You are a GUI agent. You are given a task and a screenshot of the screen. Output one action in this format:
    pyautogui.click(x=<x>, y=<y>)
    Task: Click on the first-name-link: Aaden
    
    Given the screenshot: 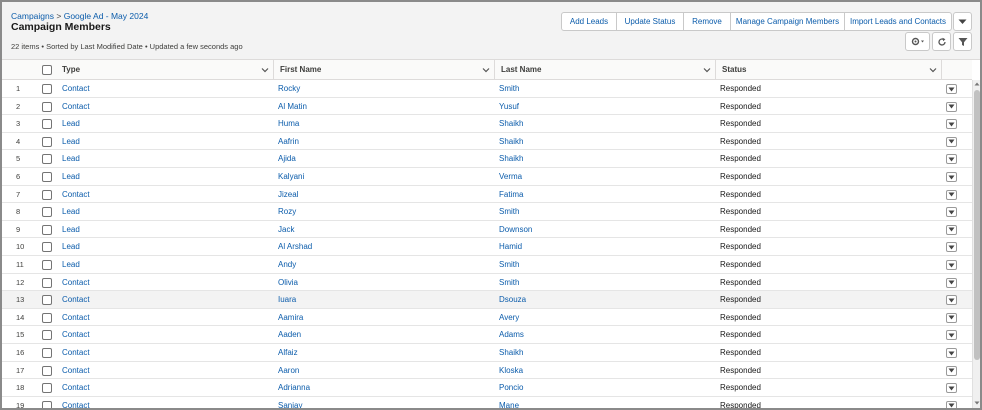 What is the action you would take?
    pyautogui.click(x=289, y=334)
    